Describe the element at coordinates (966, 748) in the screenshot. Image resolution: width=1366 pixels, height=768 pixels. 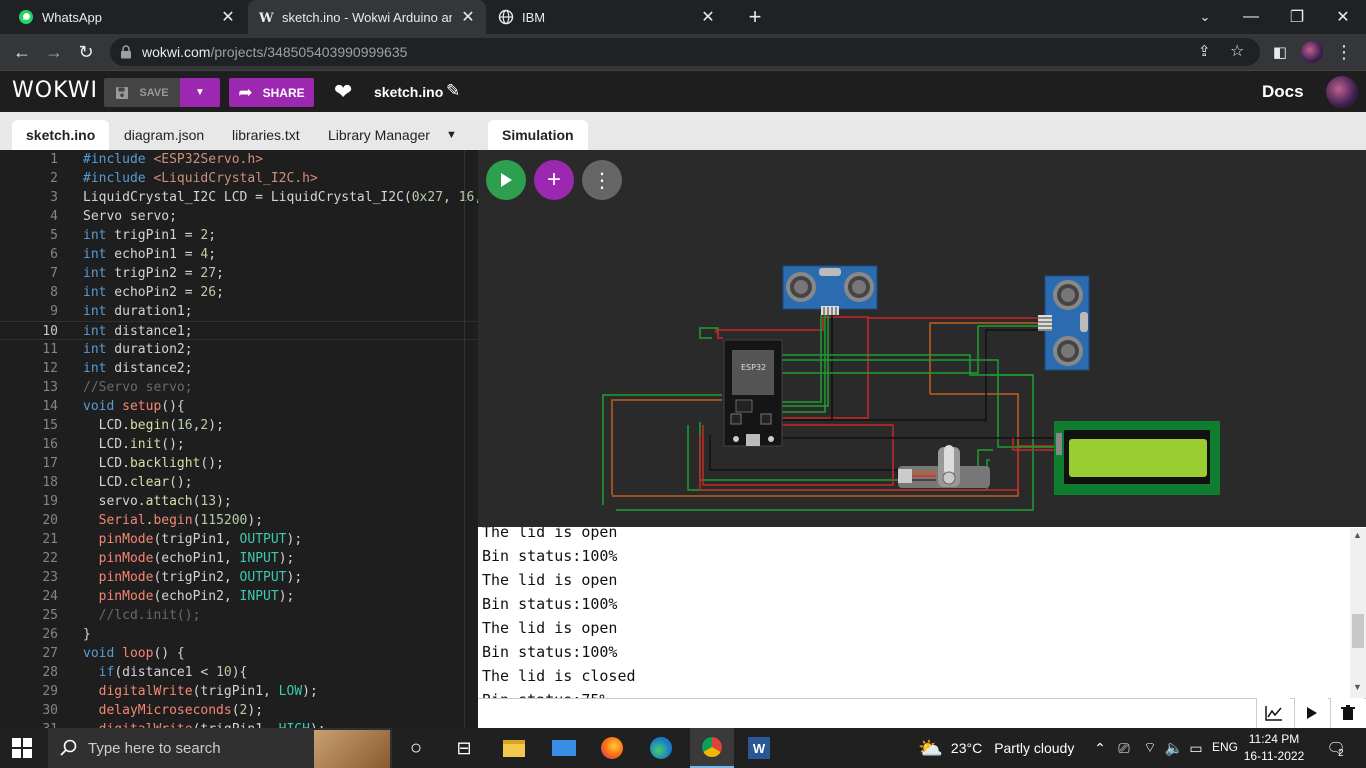
I see `weather-temp: 23°C` at that location.